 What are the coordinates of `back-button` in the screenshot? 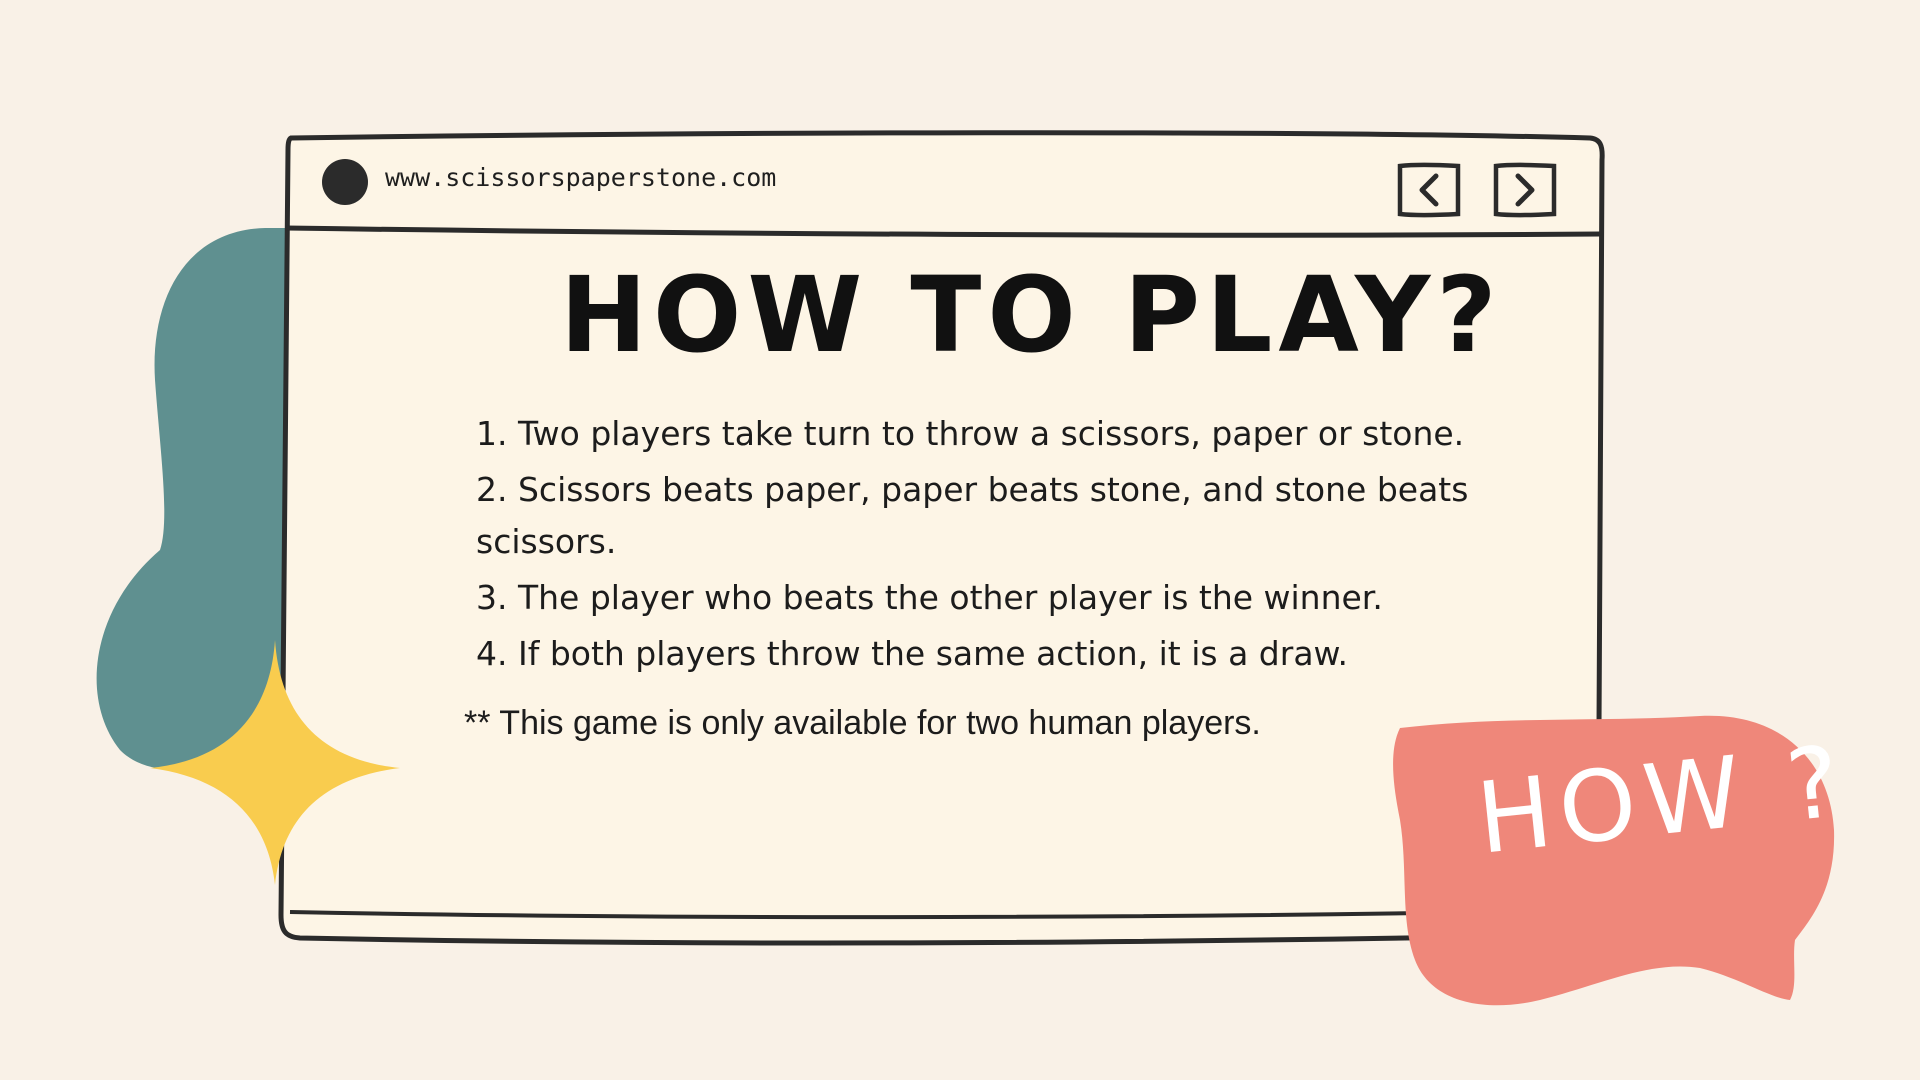 It's located at (1429, 190).